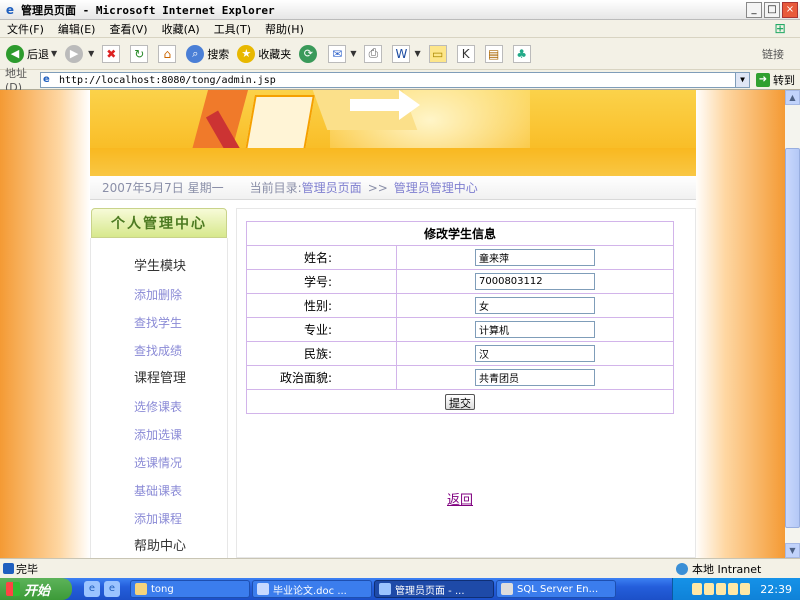 Image resolution: width=800 pixels, height=600 pixels. Describe the element at coordinates (180, 524) in the screenshot. I see `sidebar-item-add-course: 添加课程` at that location.